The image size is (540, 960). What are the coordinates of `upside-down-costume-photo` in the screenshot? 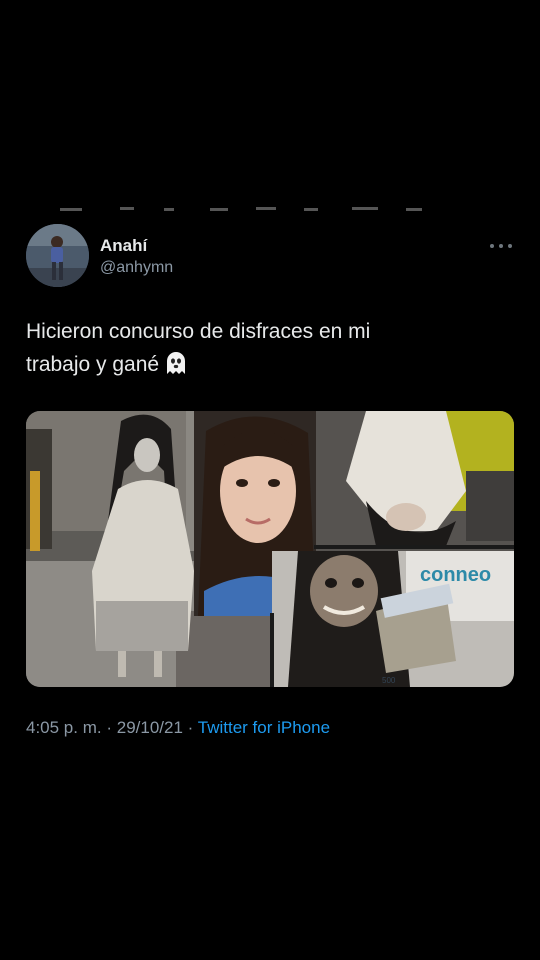 It's located at (415, 481).